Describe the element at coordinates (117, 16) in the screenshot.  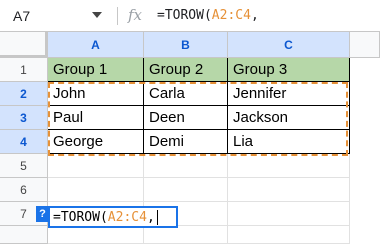
I see `divider` at that location.